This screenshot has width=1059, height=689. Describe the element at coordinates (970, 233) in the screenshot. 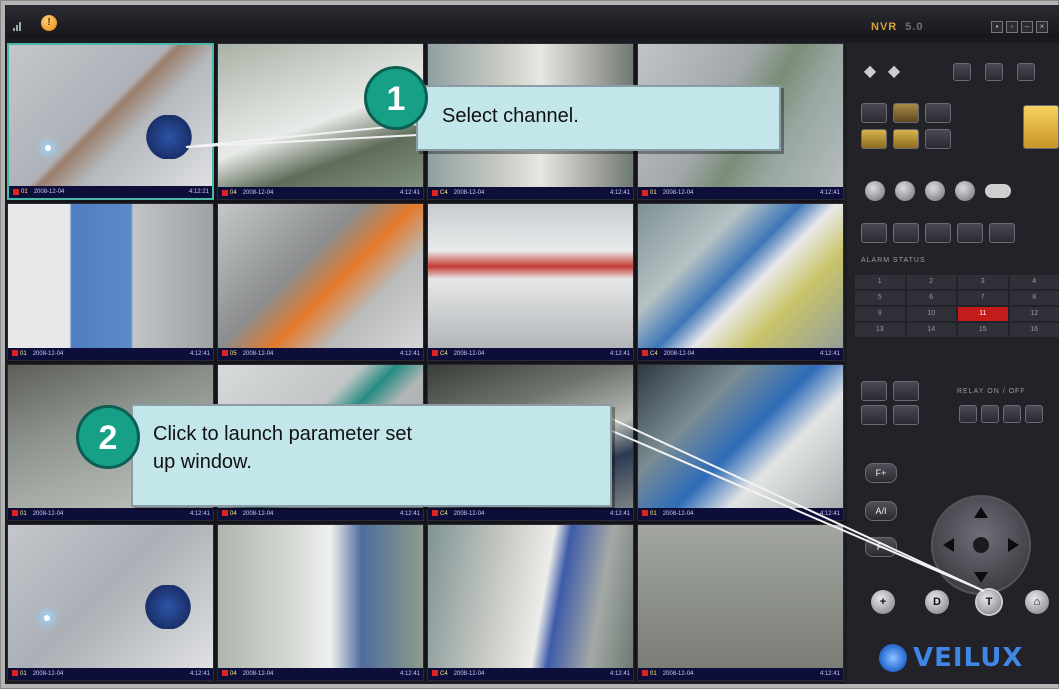

I see `audio-icon` at that location.